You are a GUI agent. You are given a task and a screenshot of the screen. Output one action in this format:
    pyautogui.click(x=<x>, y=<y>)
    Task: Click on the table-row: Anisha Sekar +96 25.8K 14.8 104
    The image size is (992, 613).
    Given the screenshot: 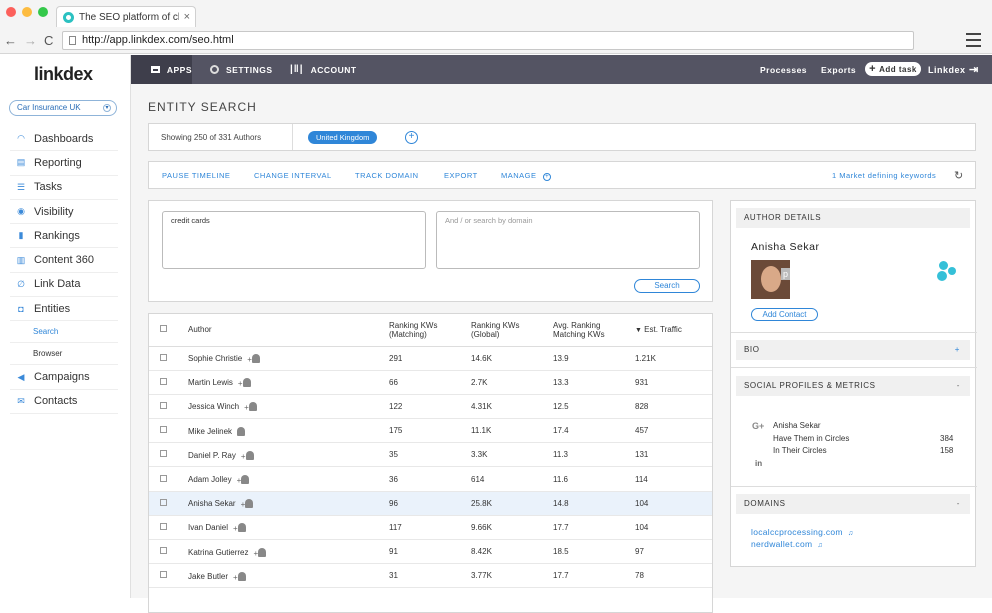 What is the action you would take?
    pyautogui.click(x=430, y=503)
    